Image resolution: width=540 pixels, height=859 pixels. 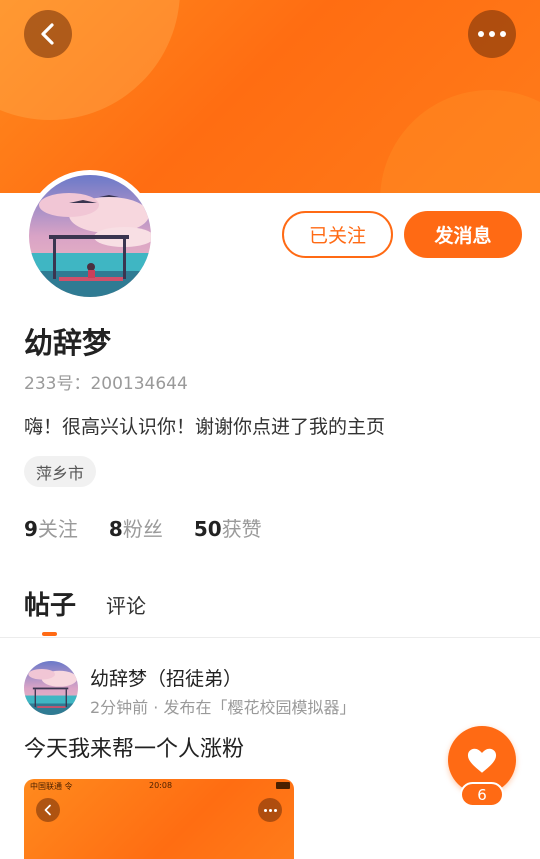 I want to click on avatar, so click(x=90, y=236).